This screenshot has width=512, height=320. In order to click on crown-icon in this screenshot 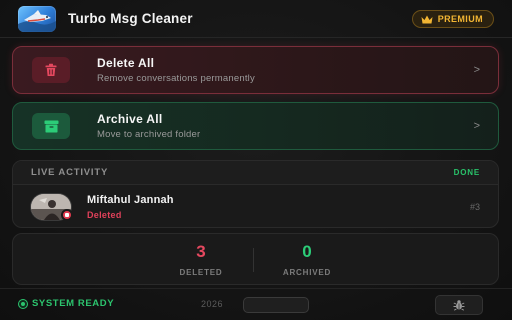, I will do `click(427, 19)`.